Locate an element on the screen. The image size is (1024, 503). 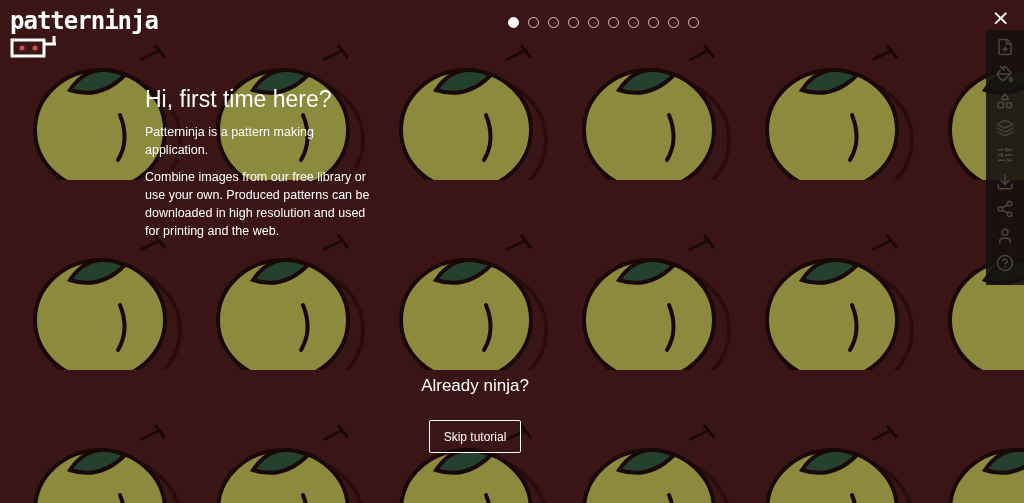
skip-tutorial-button: Skip tutorial is located at coordinates (475, 436).